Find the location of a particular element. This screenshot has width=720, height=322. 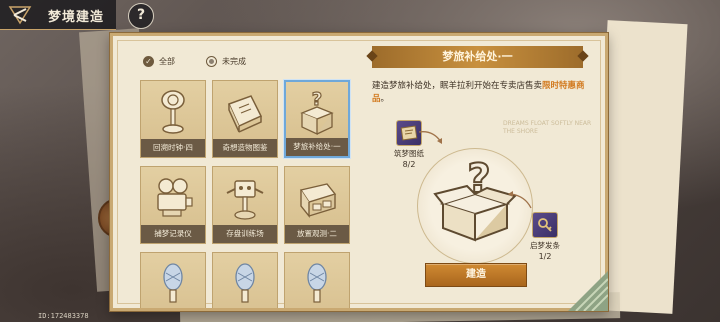

item-card: 放置观测·二 is located at coordinates (317, 205).